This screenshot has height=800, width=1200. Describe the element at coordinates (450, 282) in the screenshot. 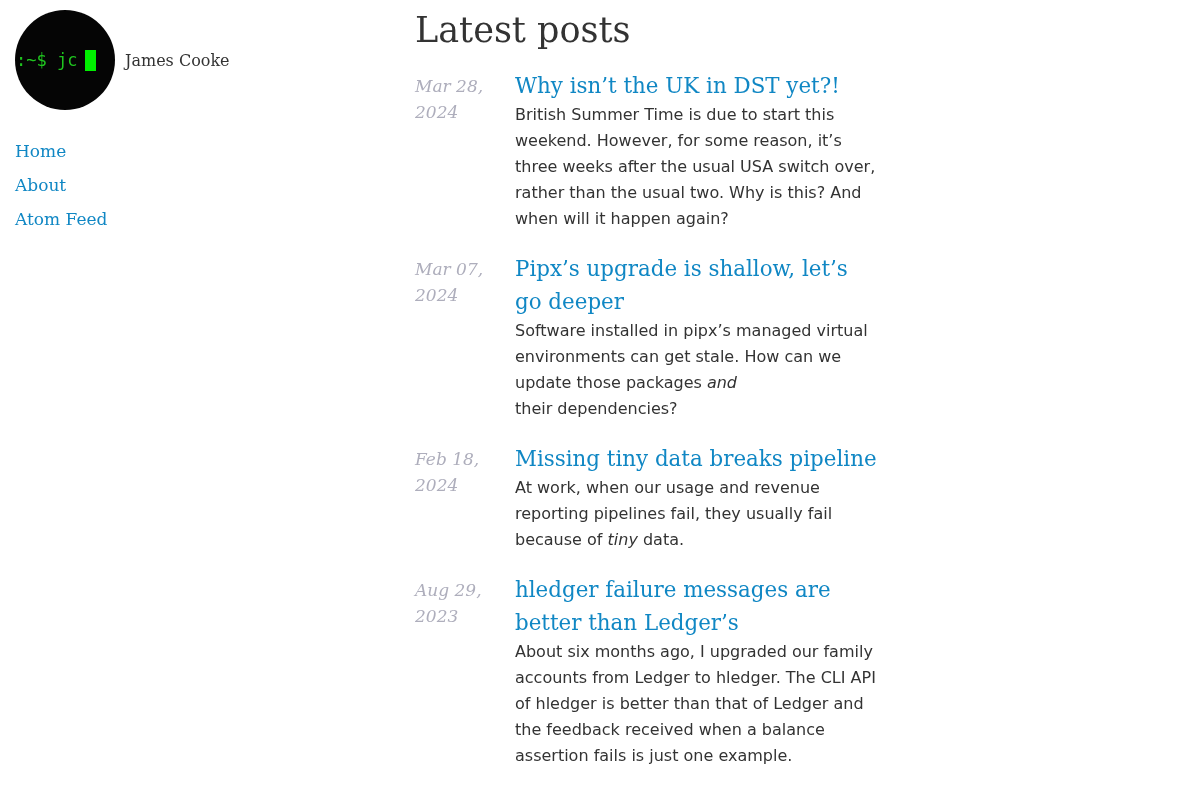

I see `post-date: Mar 07, 2024` at that location.